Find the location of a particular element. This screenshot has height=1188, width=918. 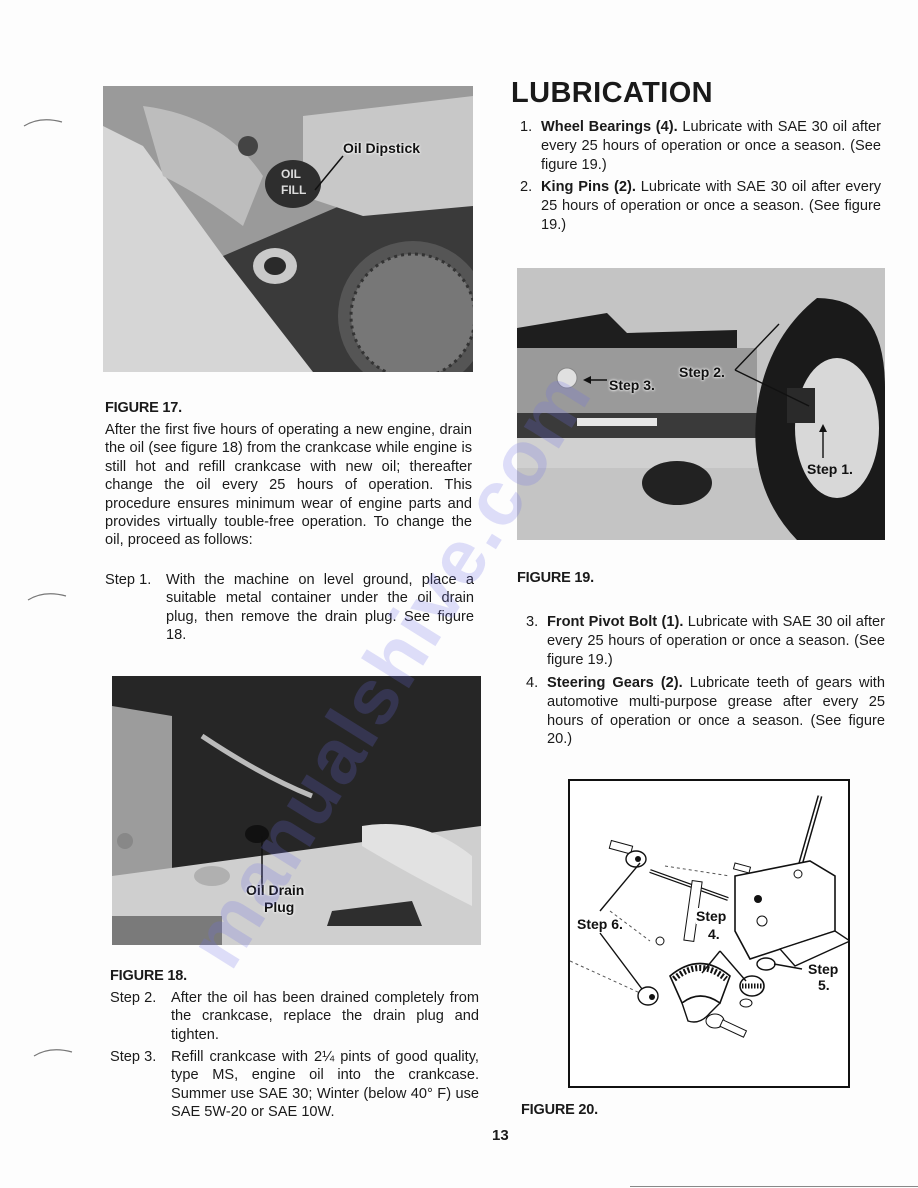

item-3-number: 3. is located at coordinates (532, 622).